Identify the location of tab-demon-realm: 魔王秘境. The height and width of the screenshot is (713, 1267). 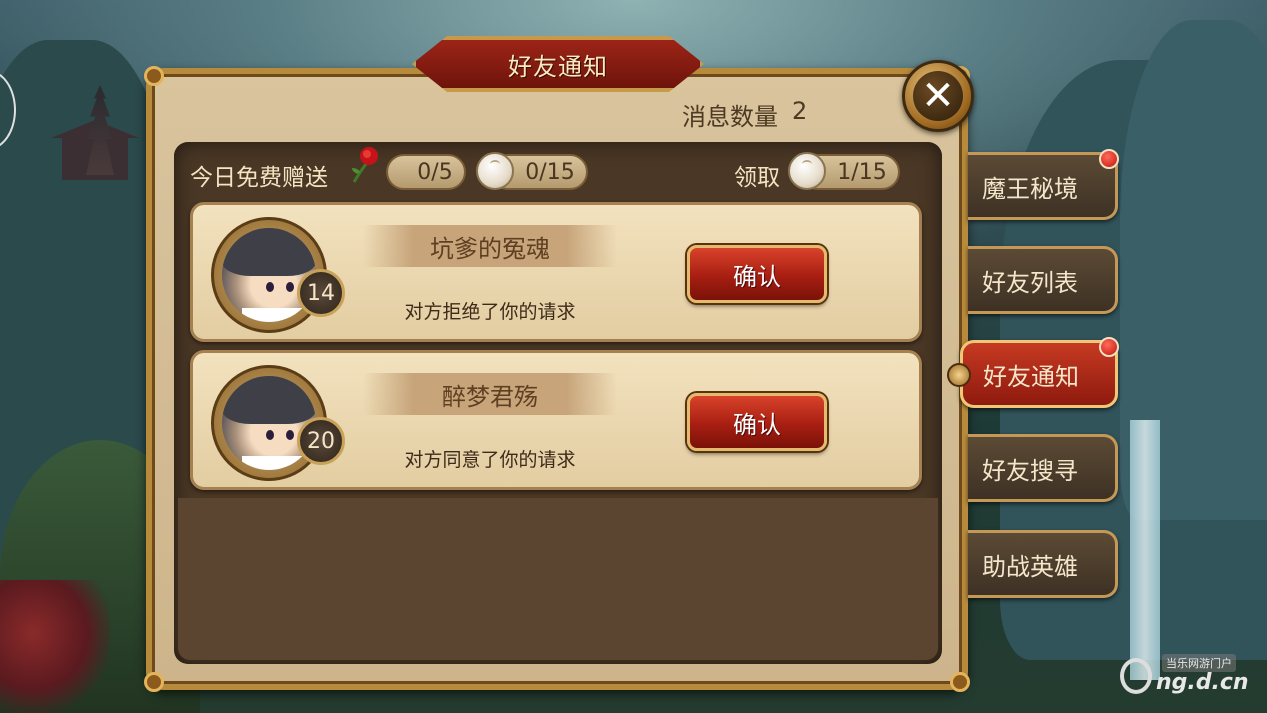
(1043, 184).